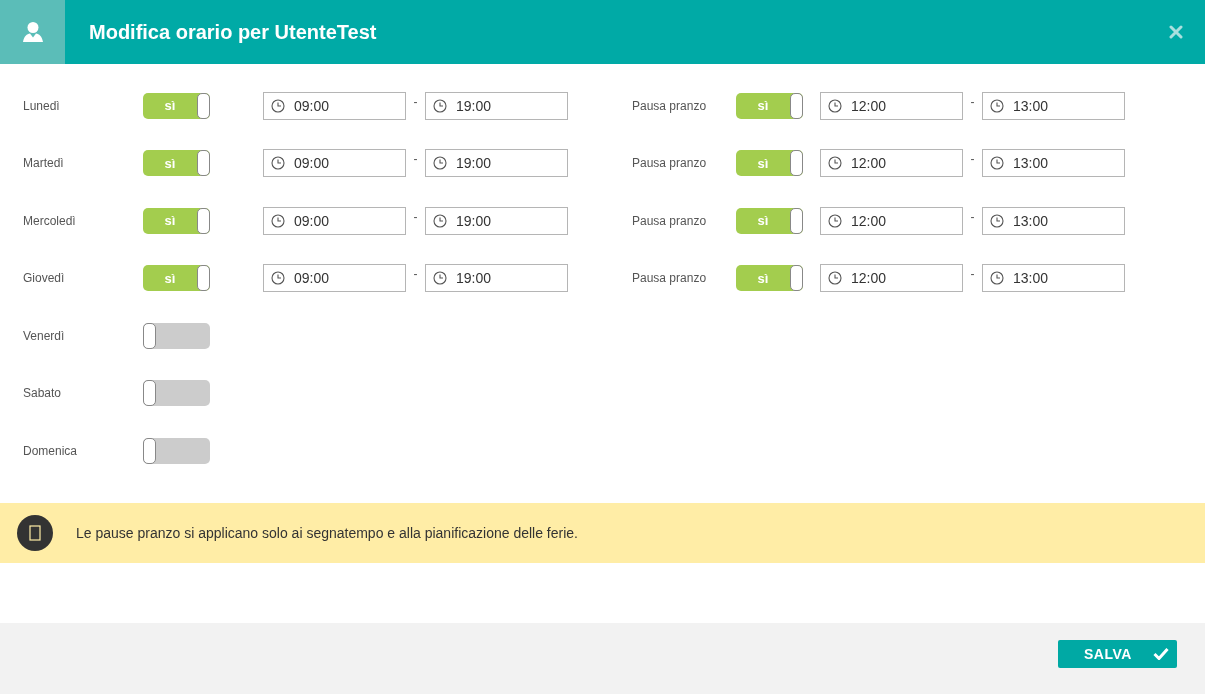  What do you see at coordinates (43, 393) in the screenshot?
I see `day-label: Sabato` at bounding box center [43, 393].